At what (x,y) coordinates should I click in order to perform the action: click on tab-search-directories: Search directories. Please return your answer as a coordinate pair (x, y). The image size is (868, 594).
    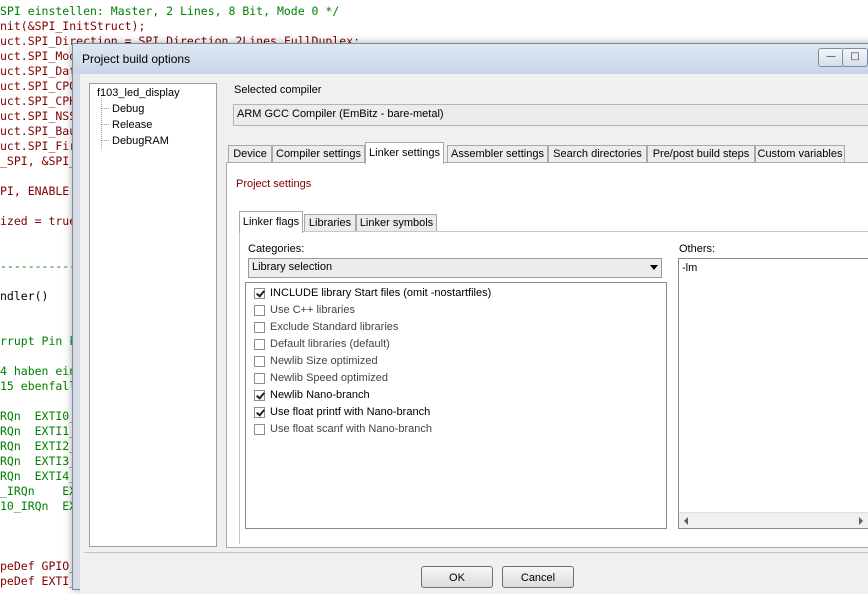
    Looking at the image, I should click on (597, 154).